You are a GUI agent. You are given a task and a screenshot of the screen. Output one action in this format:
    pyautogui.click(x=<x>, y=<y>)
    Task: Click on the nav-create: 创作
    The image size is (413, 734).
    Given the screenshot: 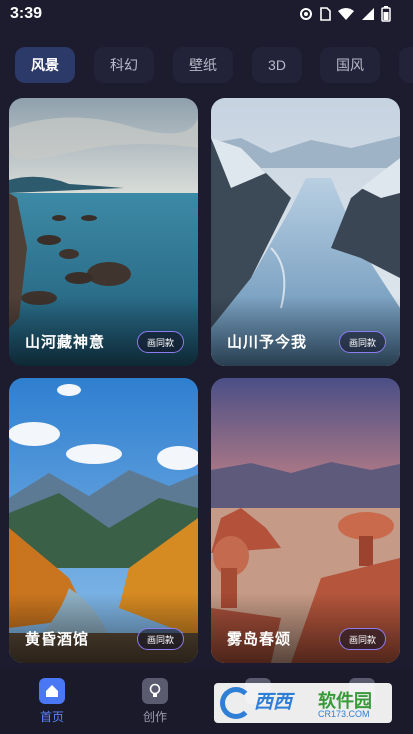 What is the action you would take?
    pyautogui.click(x=155, y=701)
    